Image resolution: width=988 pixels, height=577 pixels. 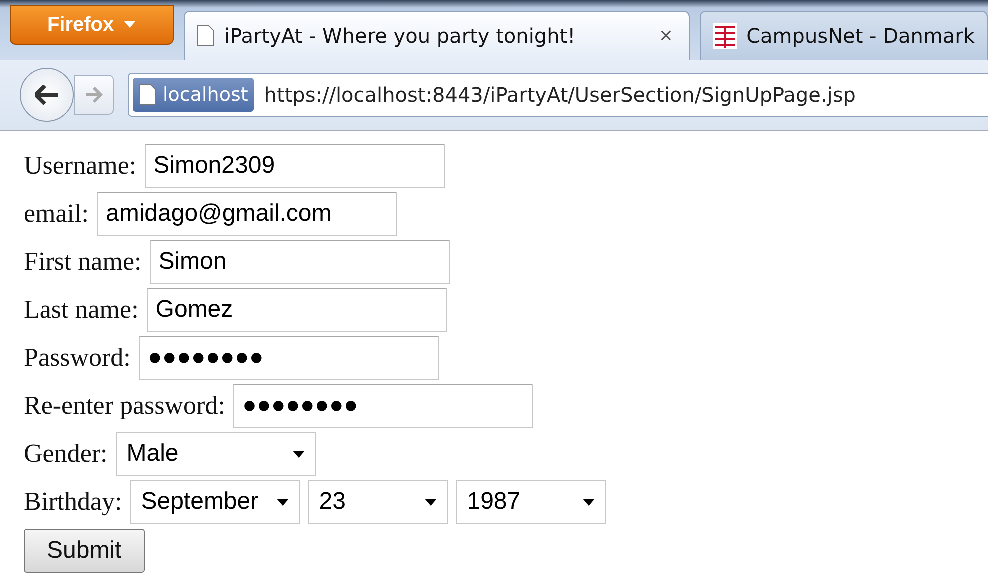 What do you see at coordinates (94, 95) in the screenshot?
I see `forward-arrow-icon` at bounding box center [94, 95].